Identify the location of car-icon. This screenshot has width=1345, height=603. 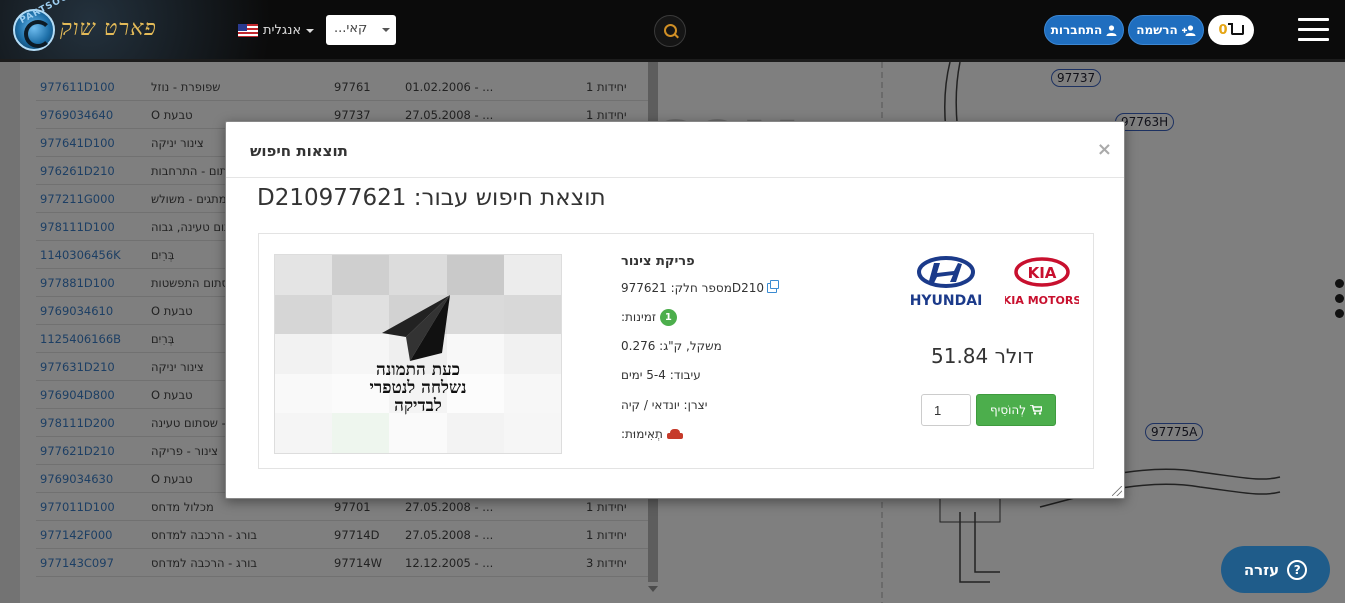
(674, 434).